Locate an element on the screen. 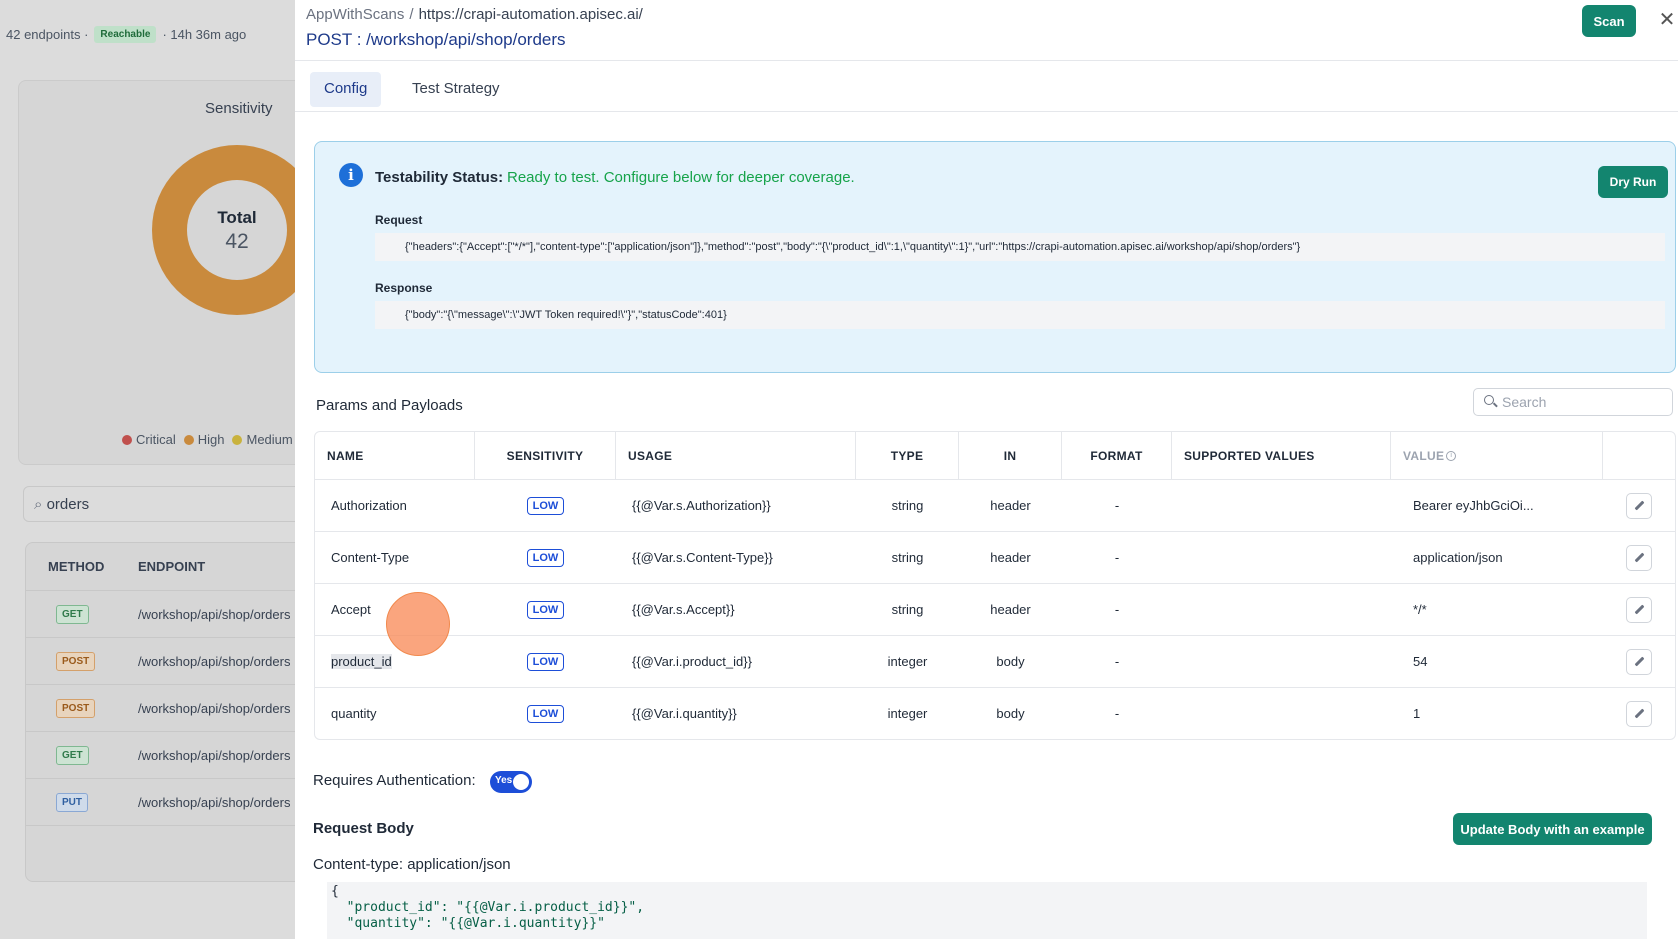 The image size is (1678, 939). code-line: "quantity": "{{@Var.i.quantity}}" is located at coordinates (468, 923).